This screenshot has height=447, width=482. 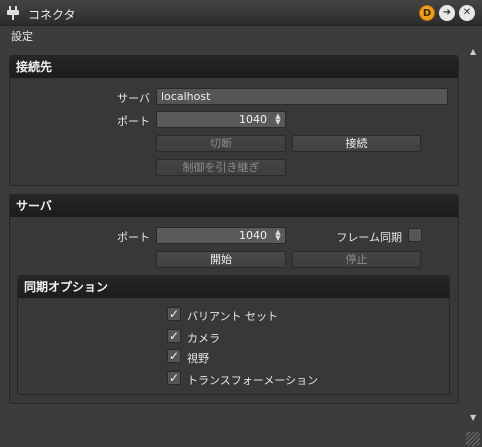 What do you see at coordinates (356, 143) in the screenshot?
I see `connect-button: 接続` at bounding box center [356, 143].